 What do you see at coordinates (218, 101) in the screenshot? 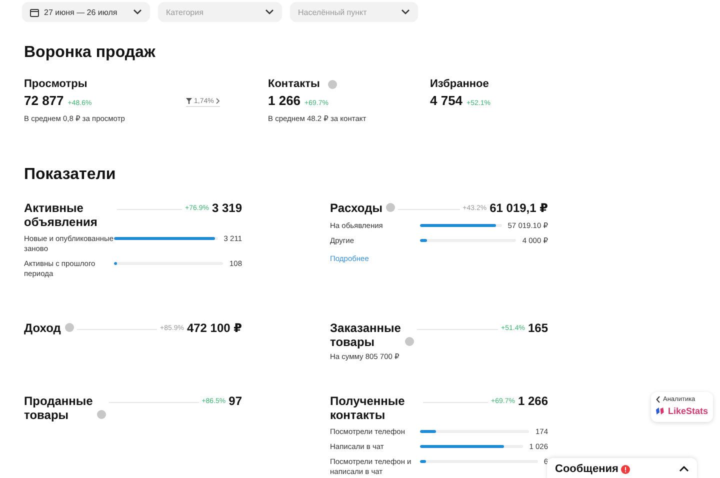
I see `chevron-right-icon` at bounding box center [218, 101].